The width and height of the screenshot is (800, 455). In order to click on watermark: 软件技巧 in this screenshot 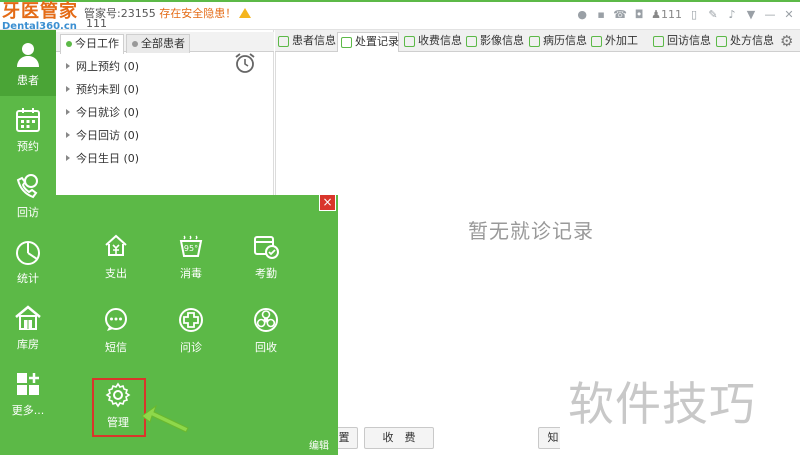, I will do `click(680, 397)`.